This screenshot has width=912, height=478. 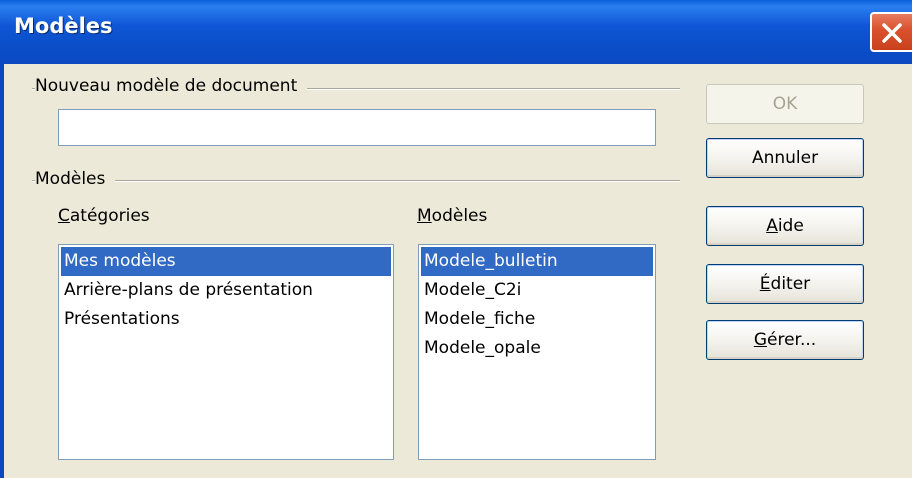 What do you see at coordinates (2, 271) in the screenshot?
I see `window-frame-left` at bounding box center [2, 271].